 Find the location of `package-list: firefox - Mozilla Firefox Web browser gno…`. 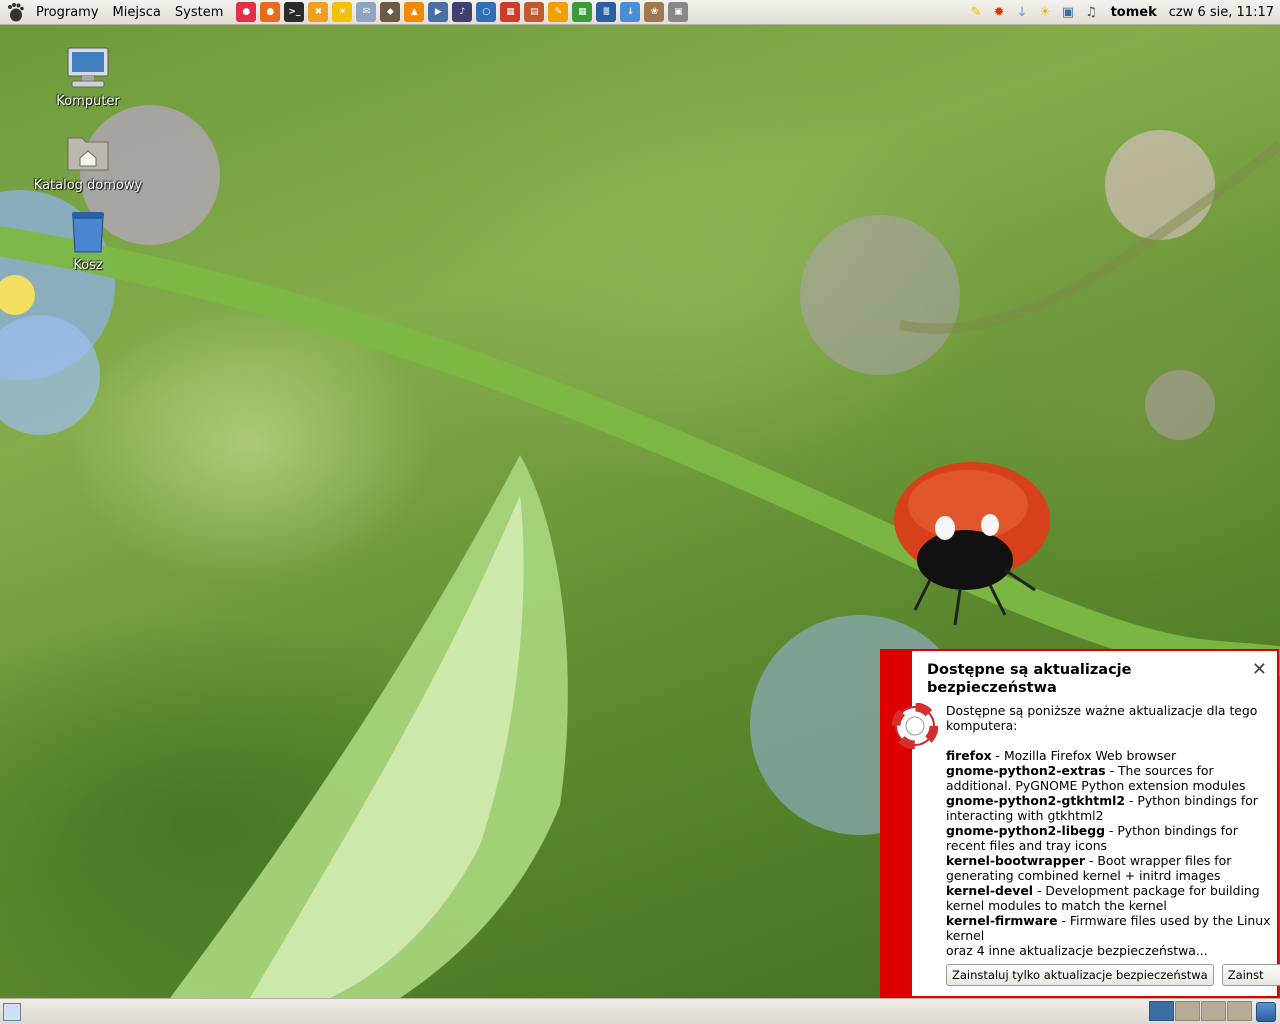

package-list: firefox - Mozilla Firefox Web browser gno… is located at coordinates (1108, 845).